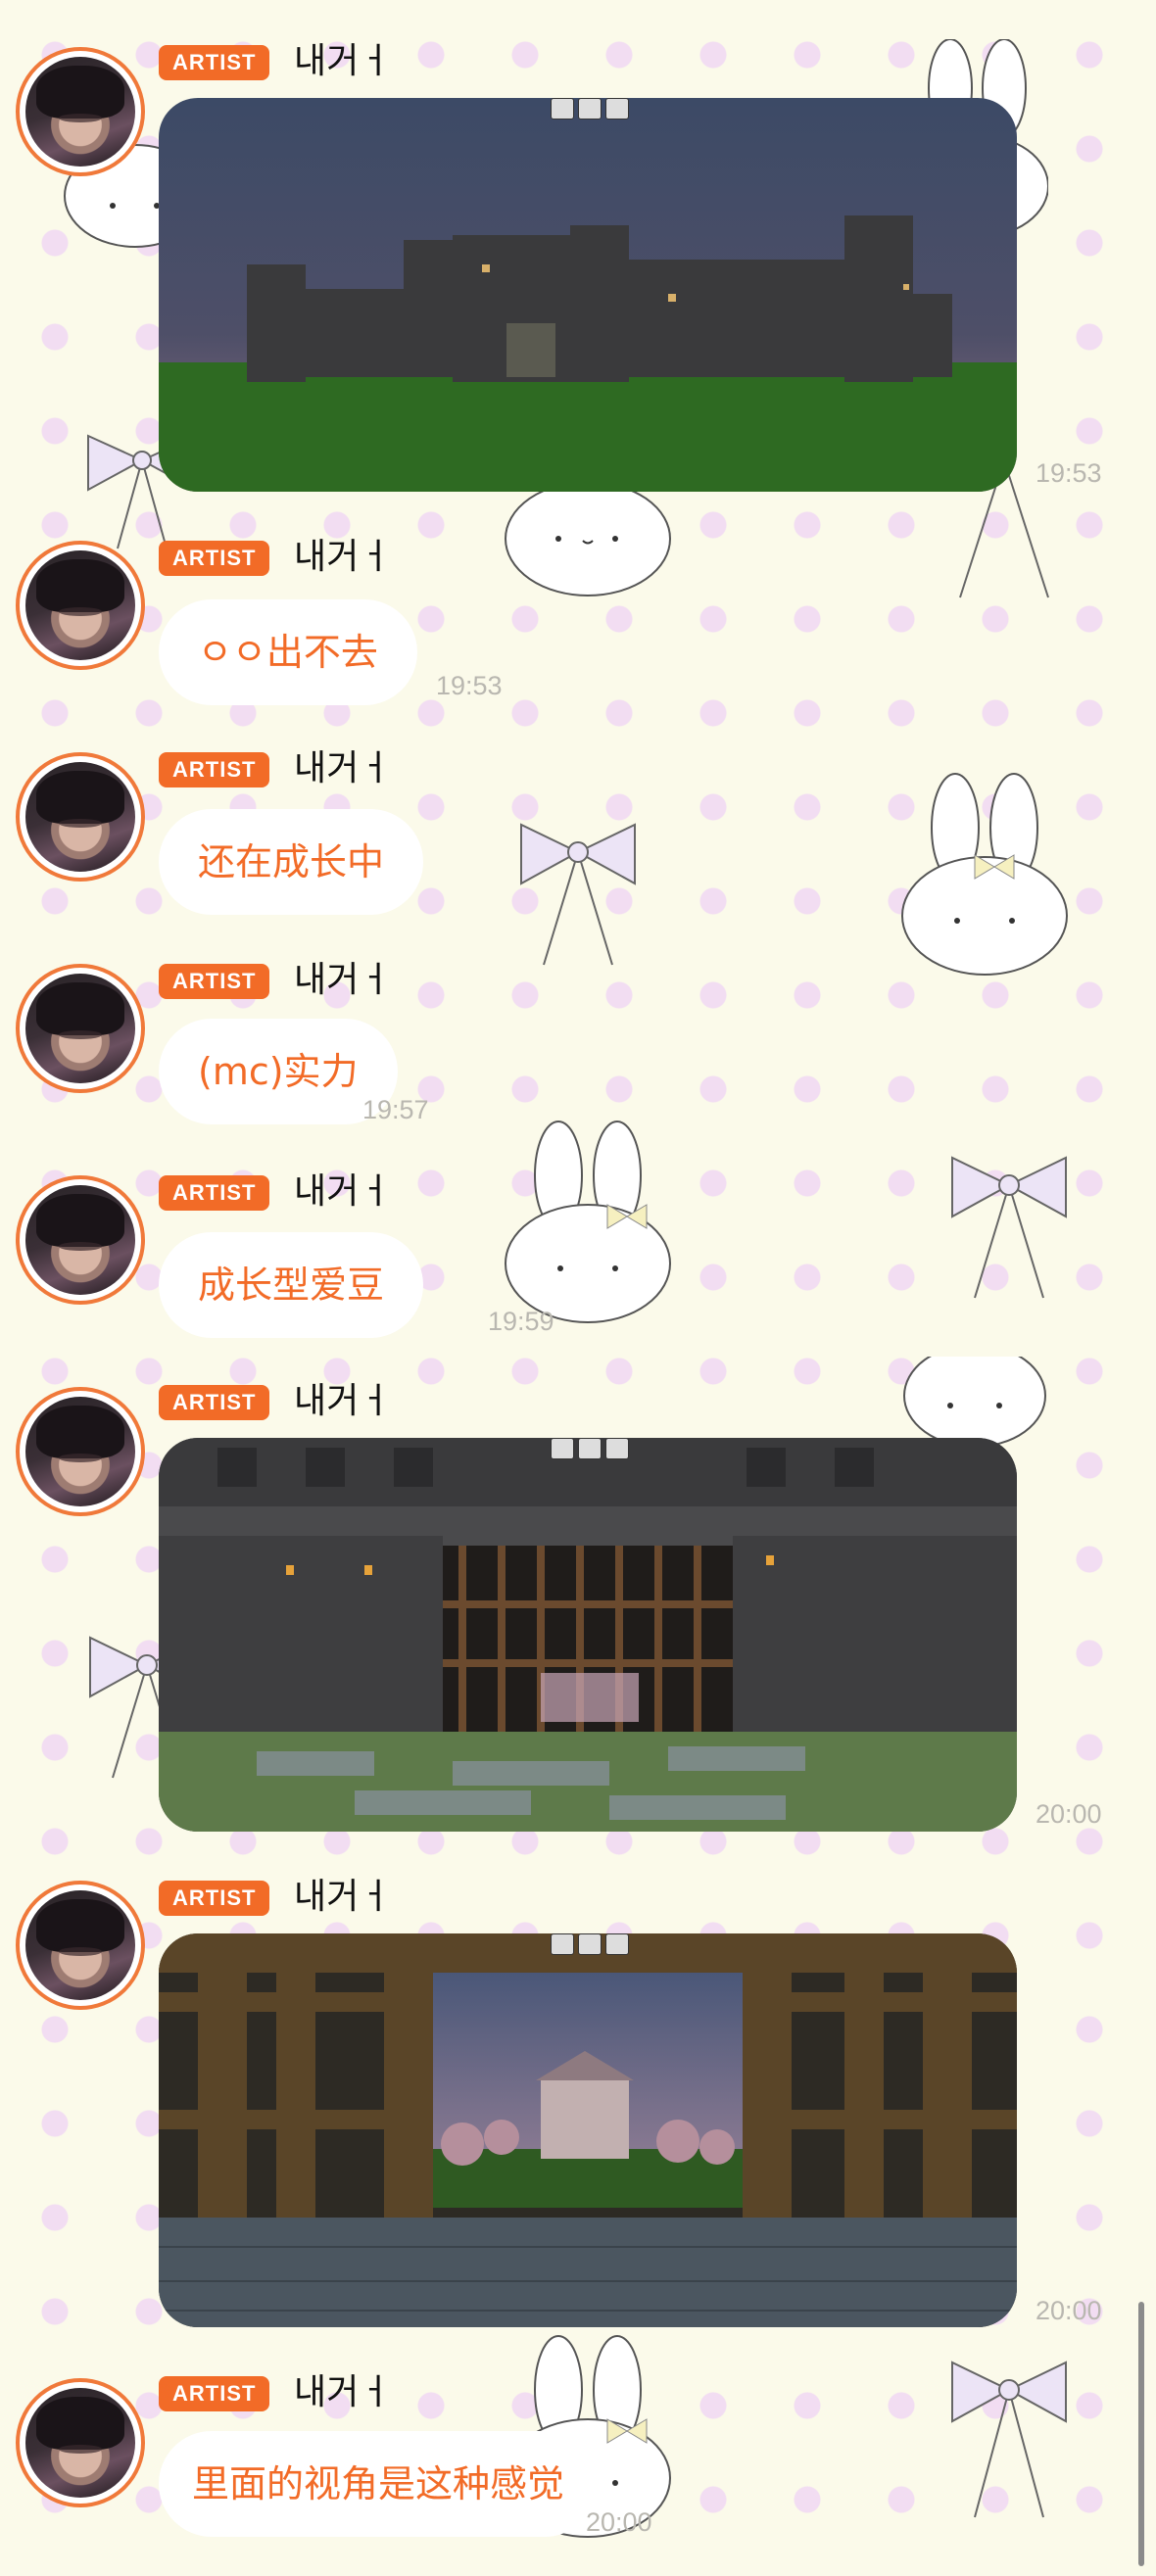 This screenshot has height=2576, width=1156. Describe the element at coordinates (396, 1110) in the screenshot. I see `message-time: 19:57` at that location.